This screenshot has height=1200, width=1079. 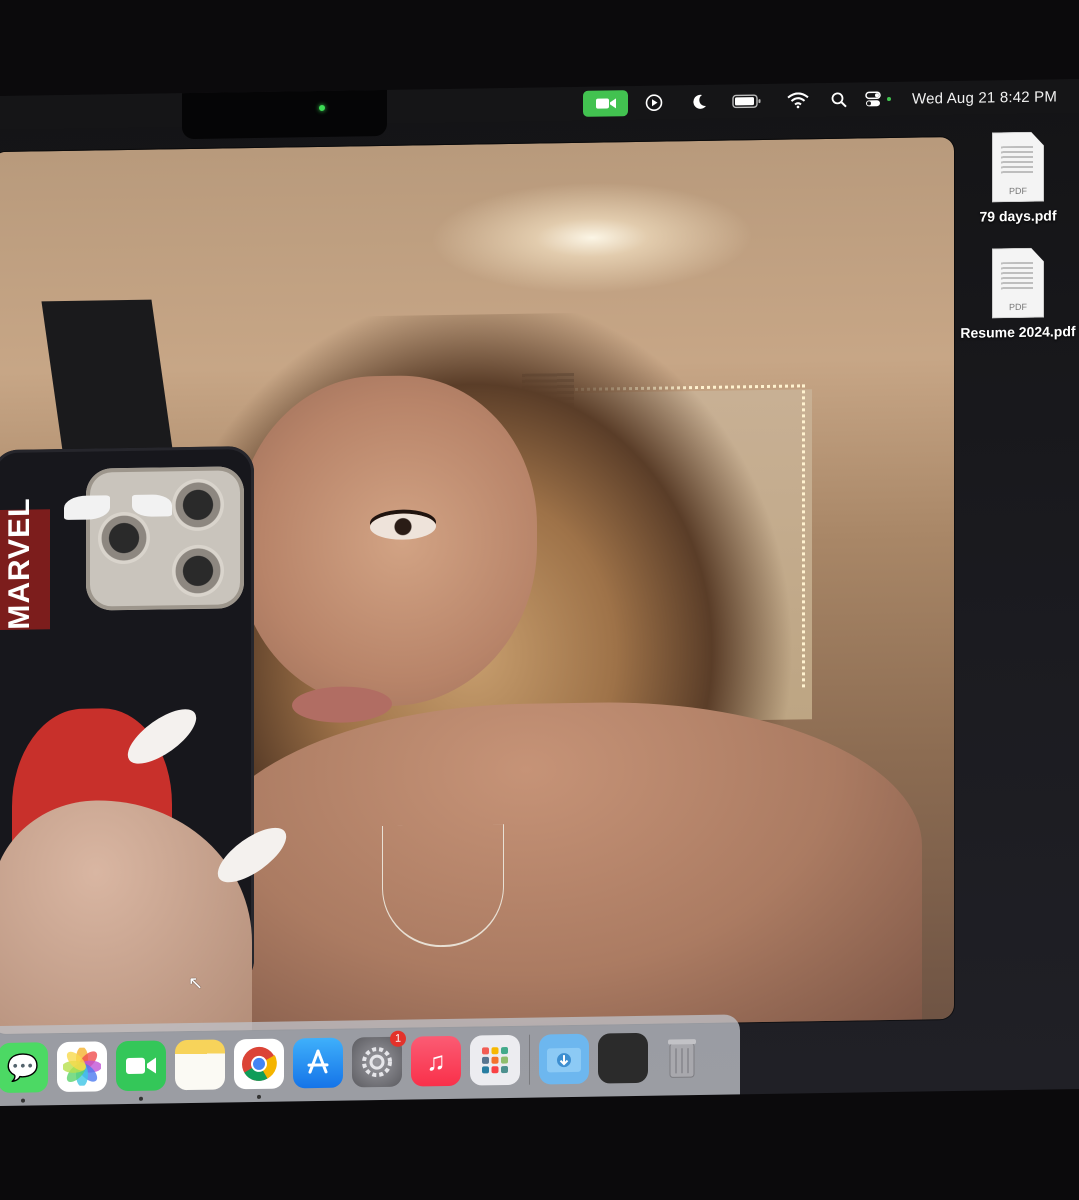 I want to click on desktop-file-79-days: PDF 79 days.pdf, so click(x=1018, y=178).